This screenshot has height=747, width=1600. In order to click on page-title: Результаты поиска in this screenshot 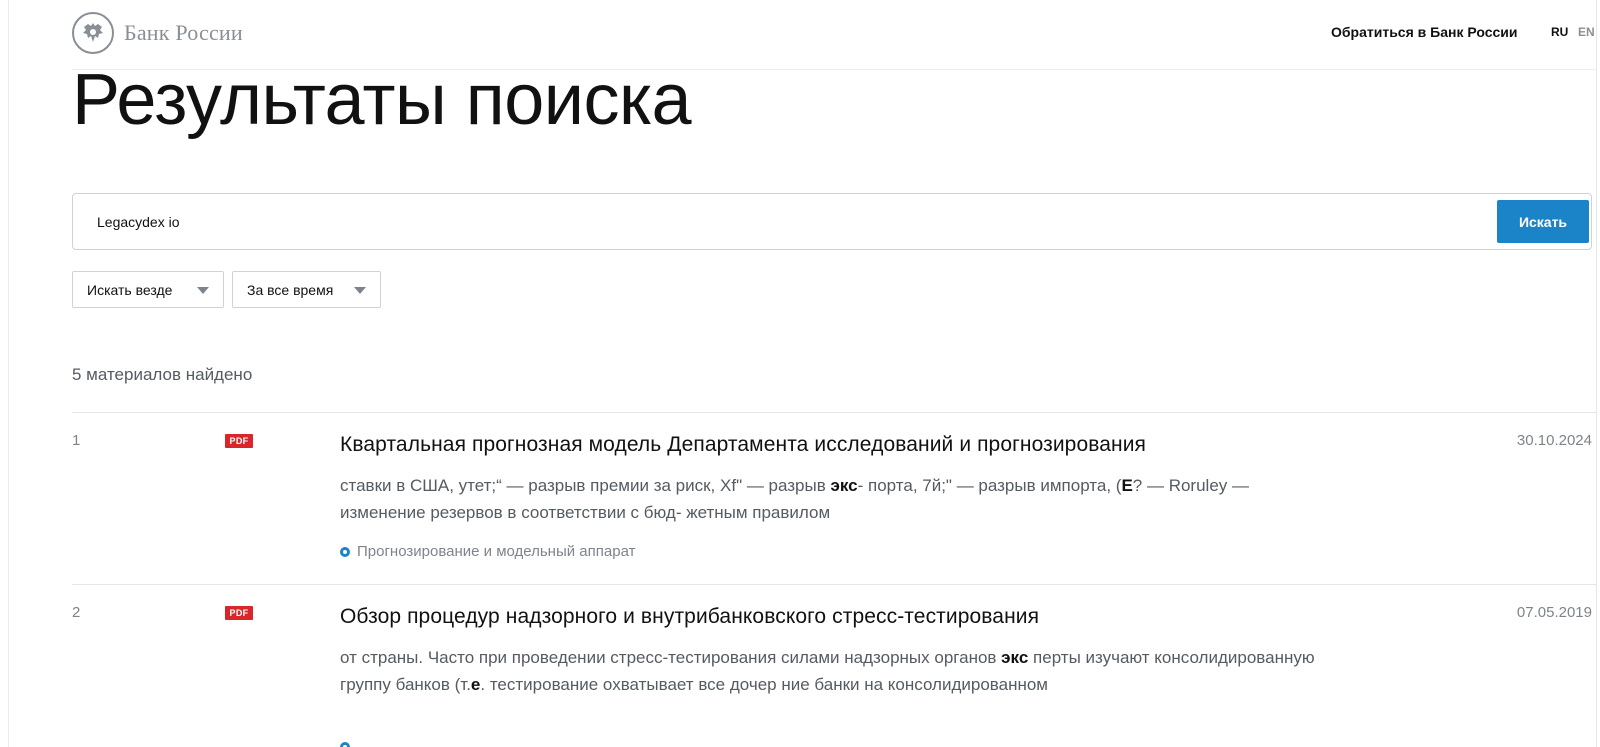, I will do `click(382, 100)`.